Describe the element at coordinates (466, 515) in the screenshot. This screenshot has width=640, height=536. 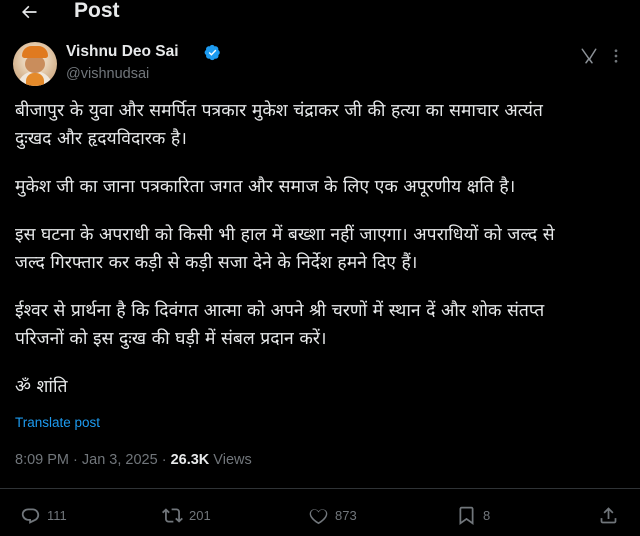
I see `bookmark-icon` at that location.